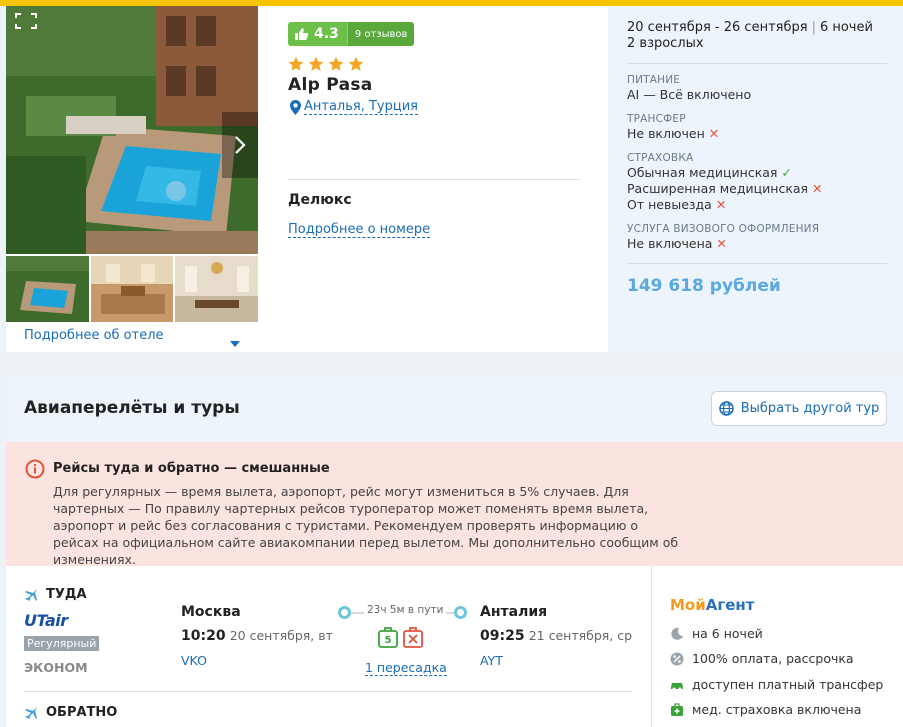 This screenshot has height=727, width=903. I want to click on warning-title: Рейсы туда и обратно — смешанные, so click(191, 468).